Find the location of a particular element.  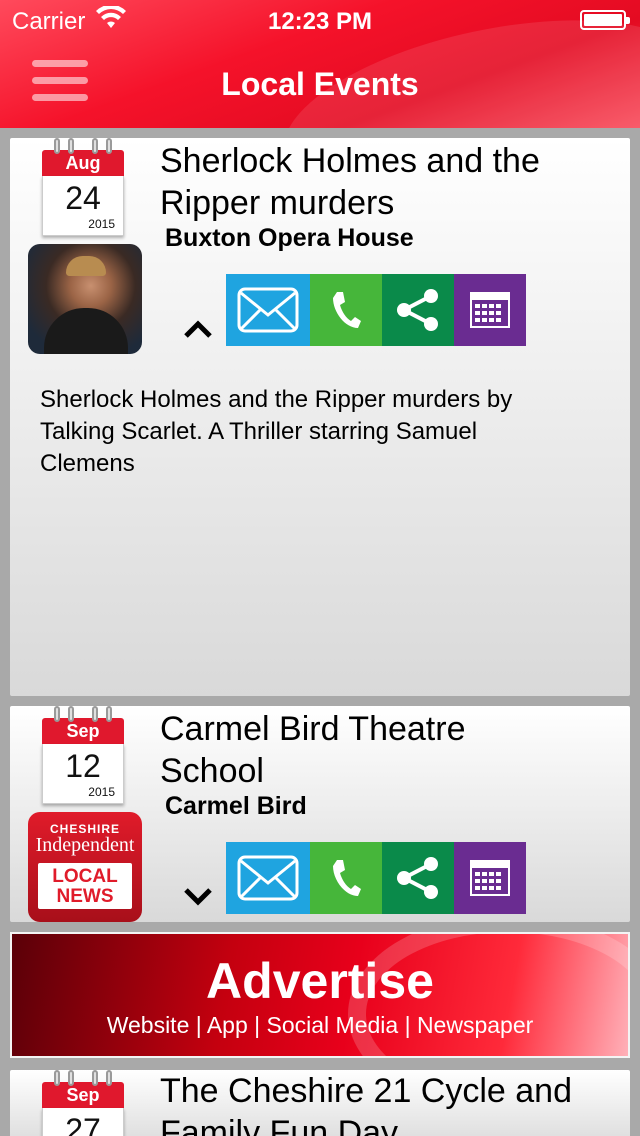

calendar-date-icon: Aug 24 2015 is located at coordinates (83, 187).